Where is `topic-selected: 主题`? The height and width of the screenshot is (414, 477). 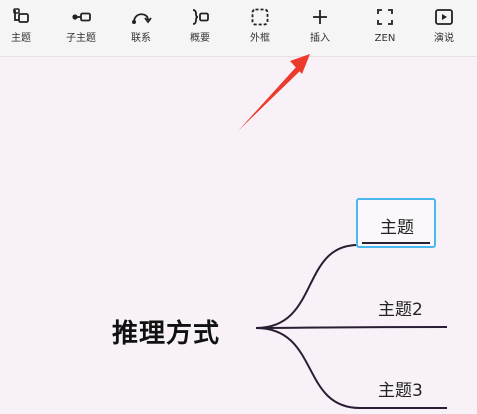
topic-selected: 主题 is located at coordinates (396, 223).